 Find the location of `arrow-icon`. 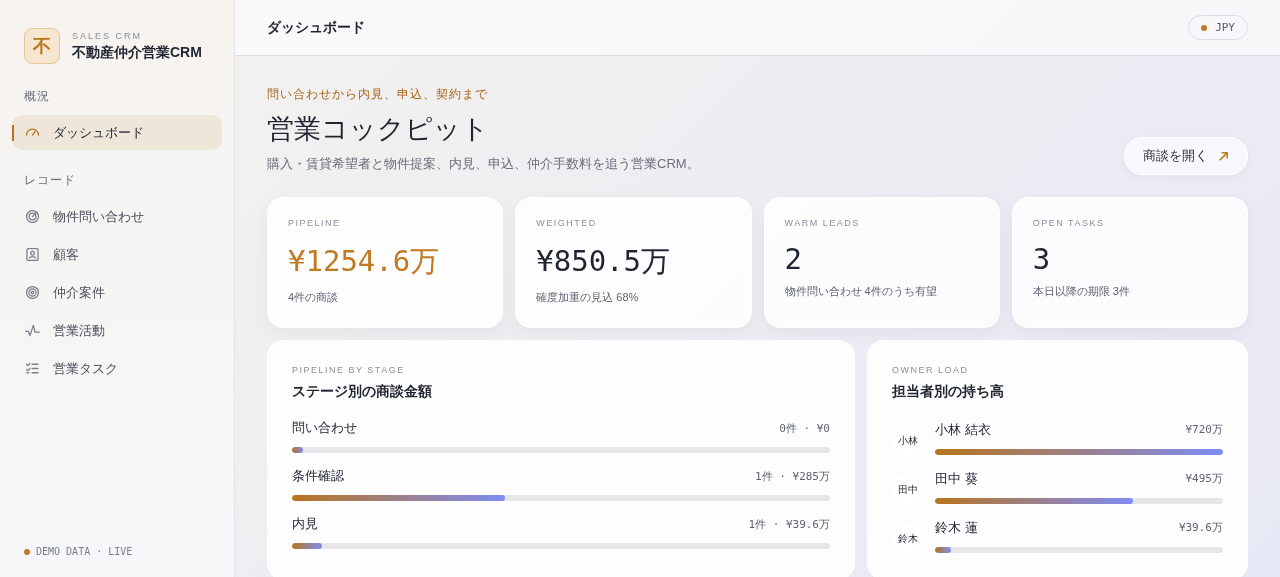

arrow-icon is located at coordinates (1223, 156).